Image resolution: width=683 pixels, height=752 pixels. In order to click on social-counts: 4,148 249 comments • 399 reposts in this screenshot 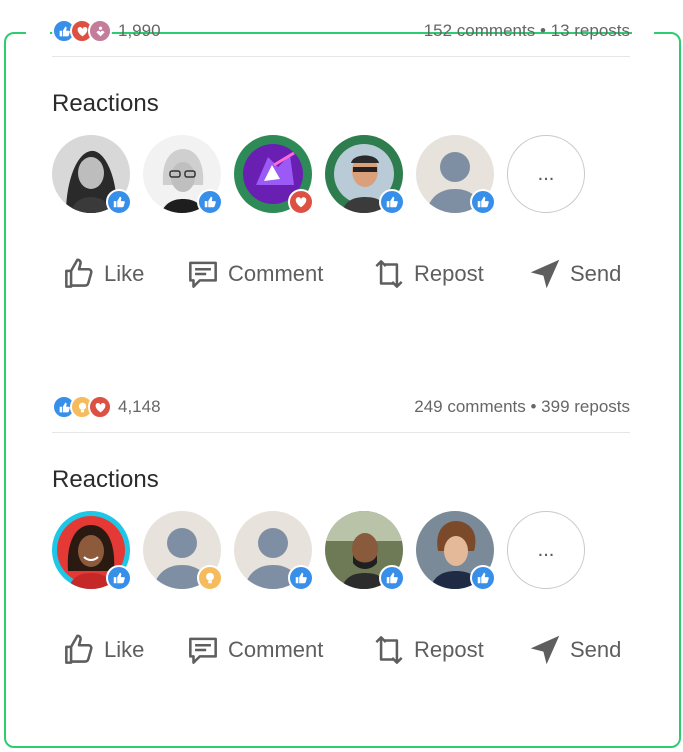, I will do `click(341, 407)`.